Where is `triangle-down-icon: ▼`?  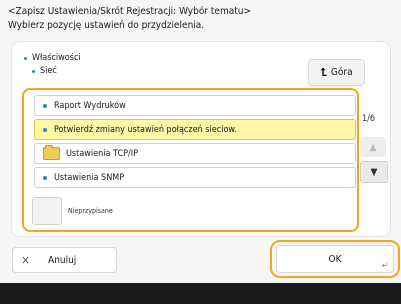 triangle-down-icon: ▼ is located at coordinates (374, 172).